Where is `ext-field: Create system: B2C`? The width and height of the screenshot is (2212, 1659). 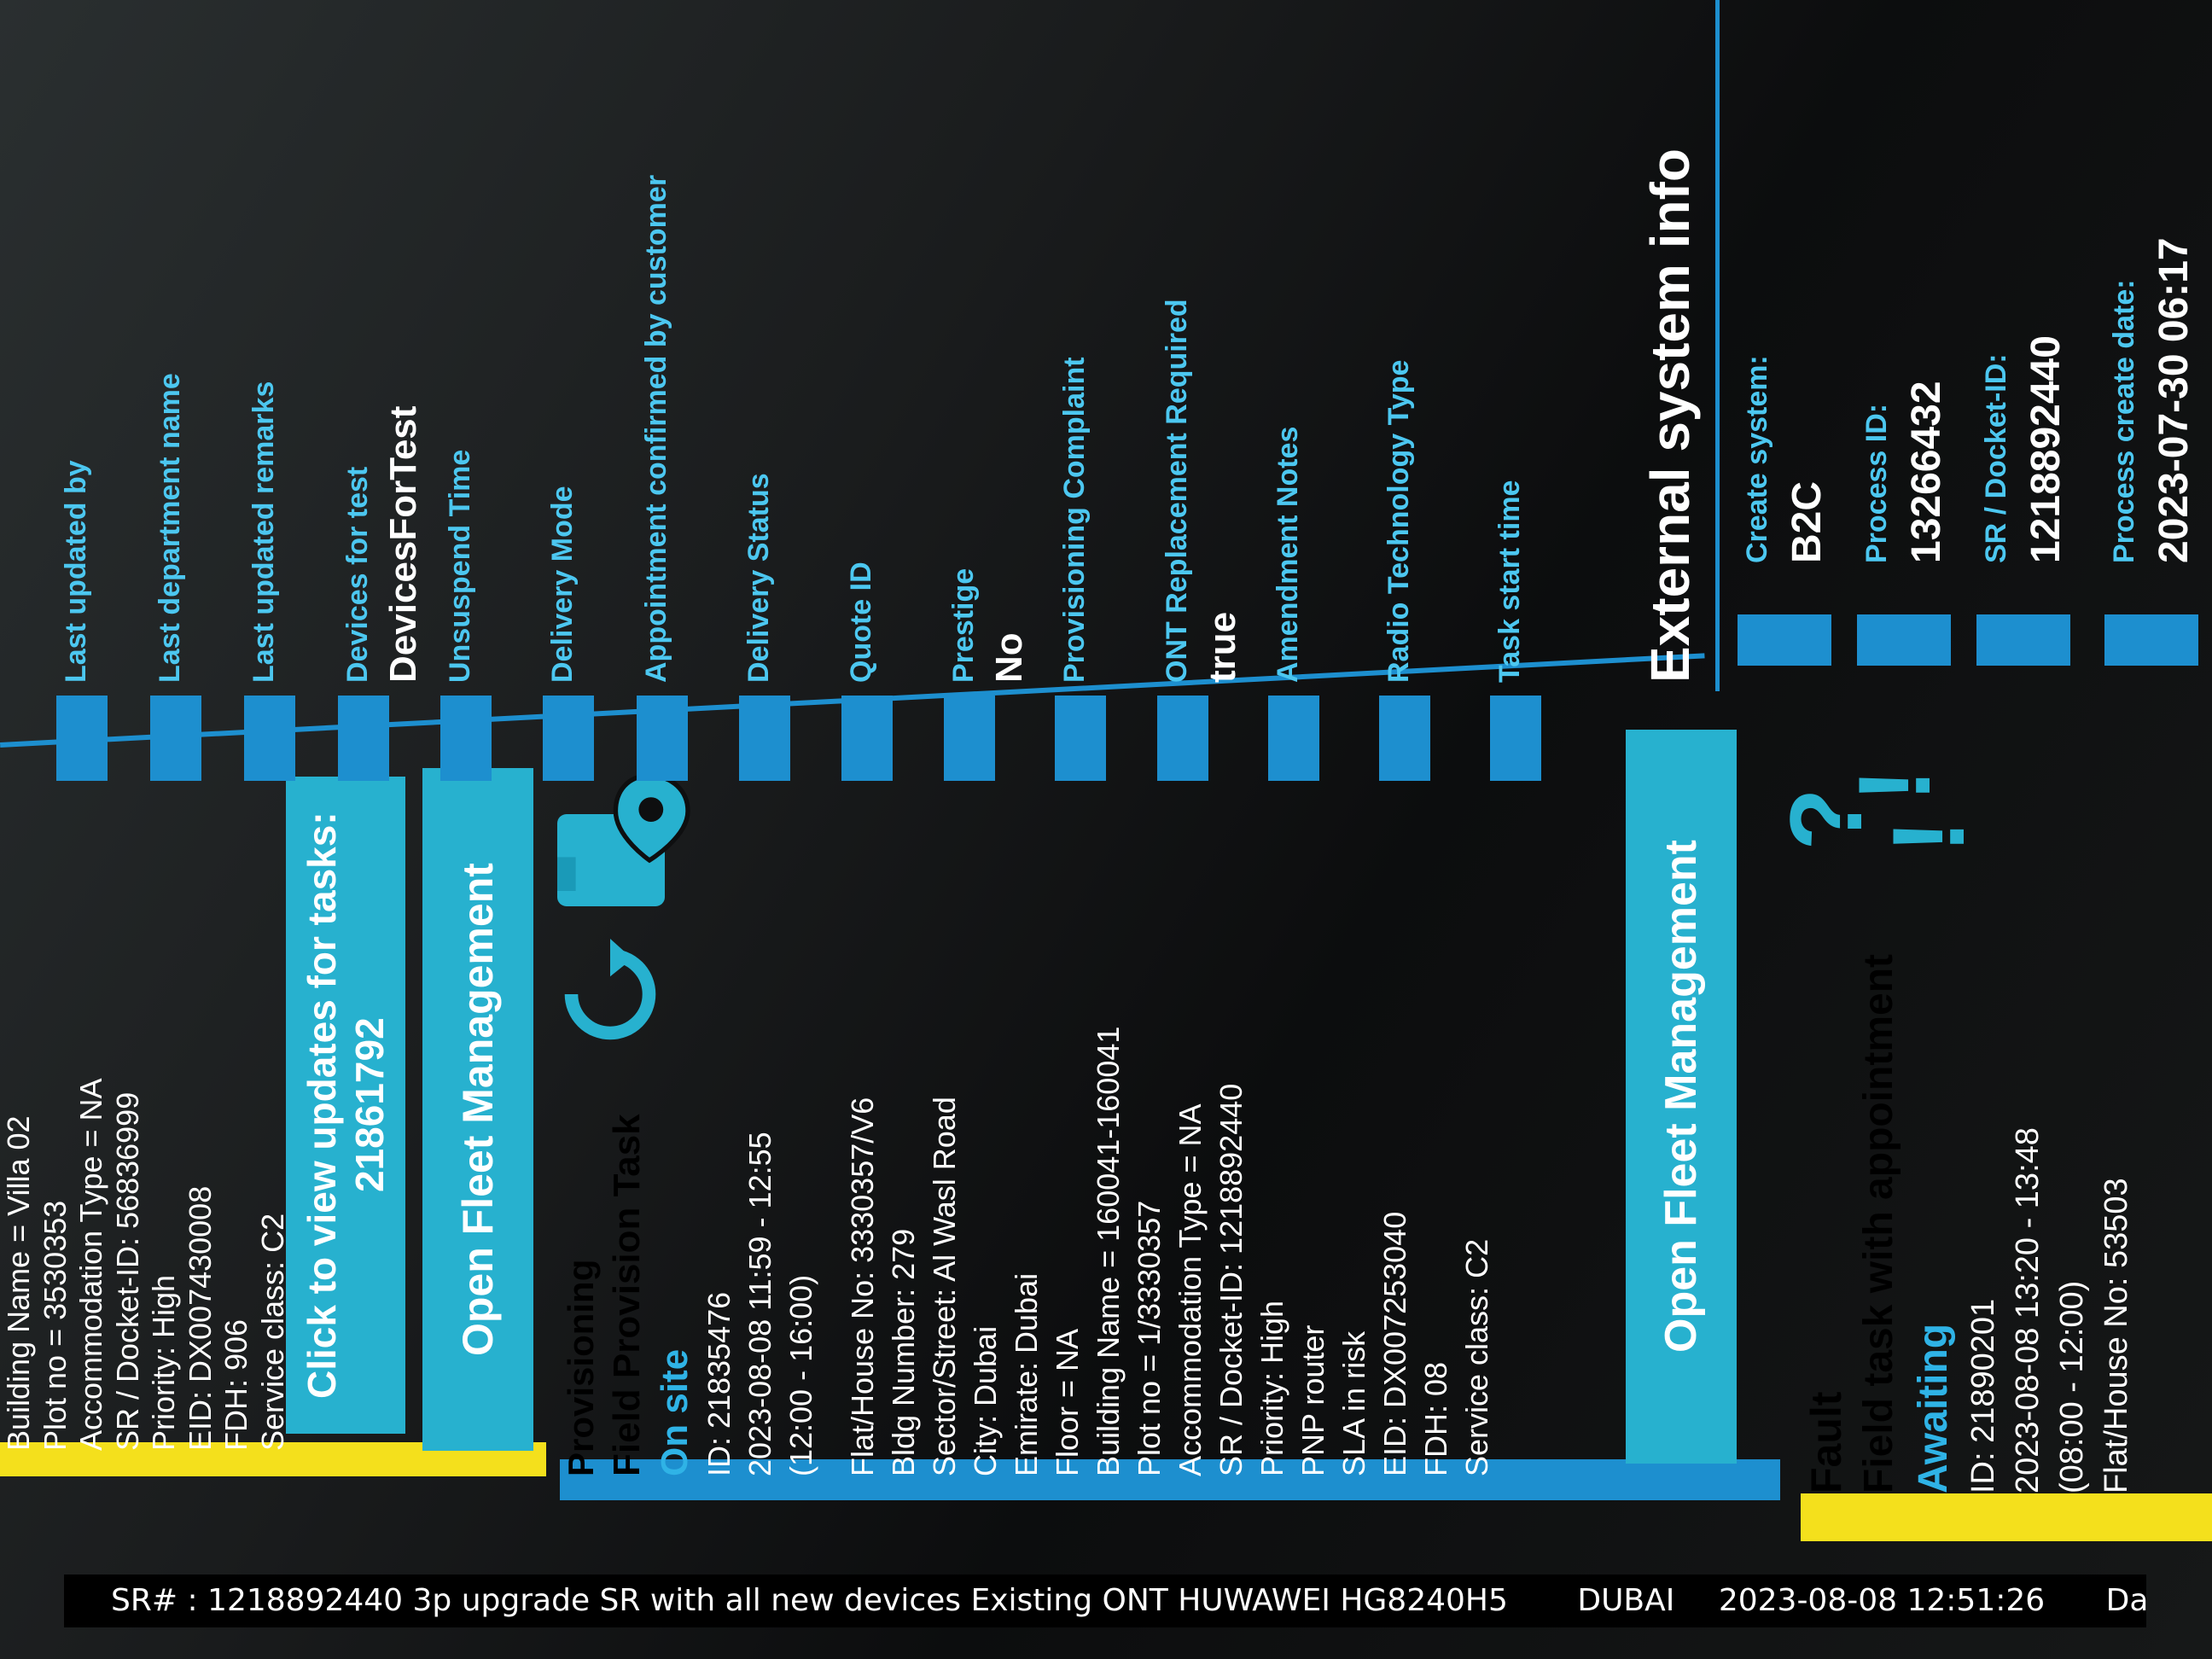
ext-field: Create system: B2C is located at coordinates (1799, 345).